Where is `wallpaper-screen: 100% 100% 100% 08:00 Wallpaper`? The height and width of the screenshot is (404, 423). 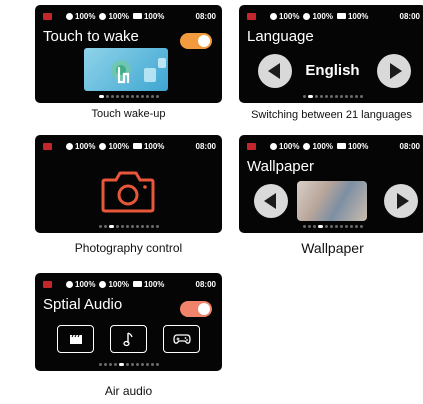 wallpaper-screen: 100% 100% 100% 08:00 Wallpaper is located at coordinates (331, 184).